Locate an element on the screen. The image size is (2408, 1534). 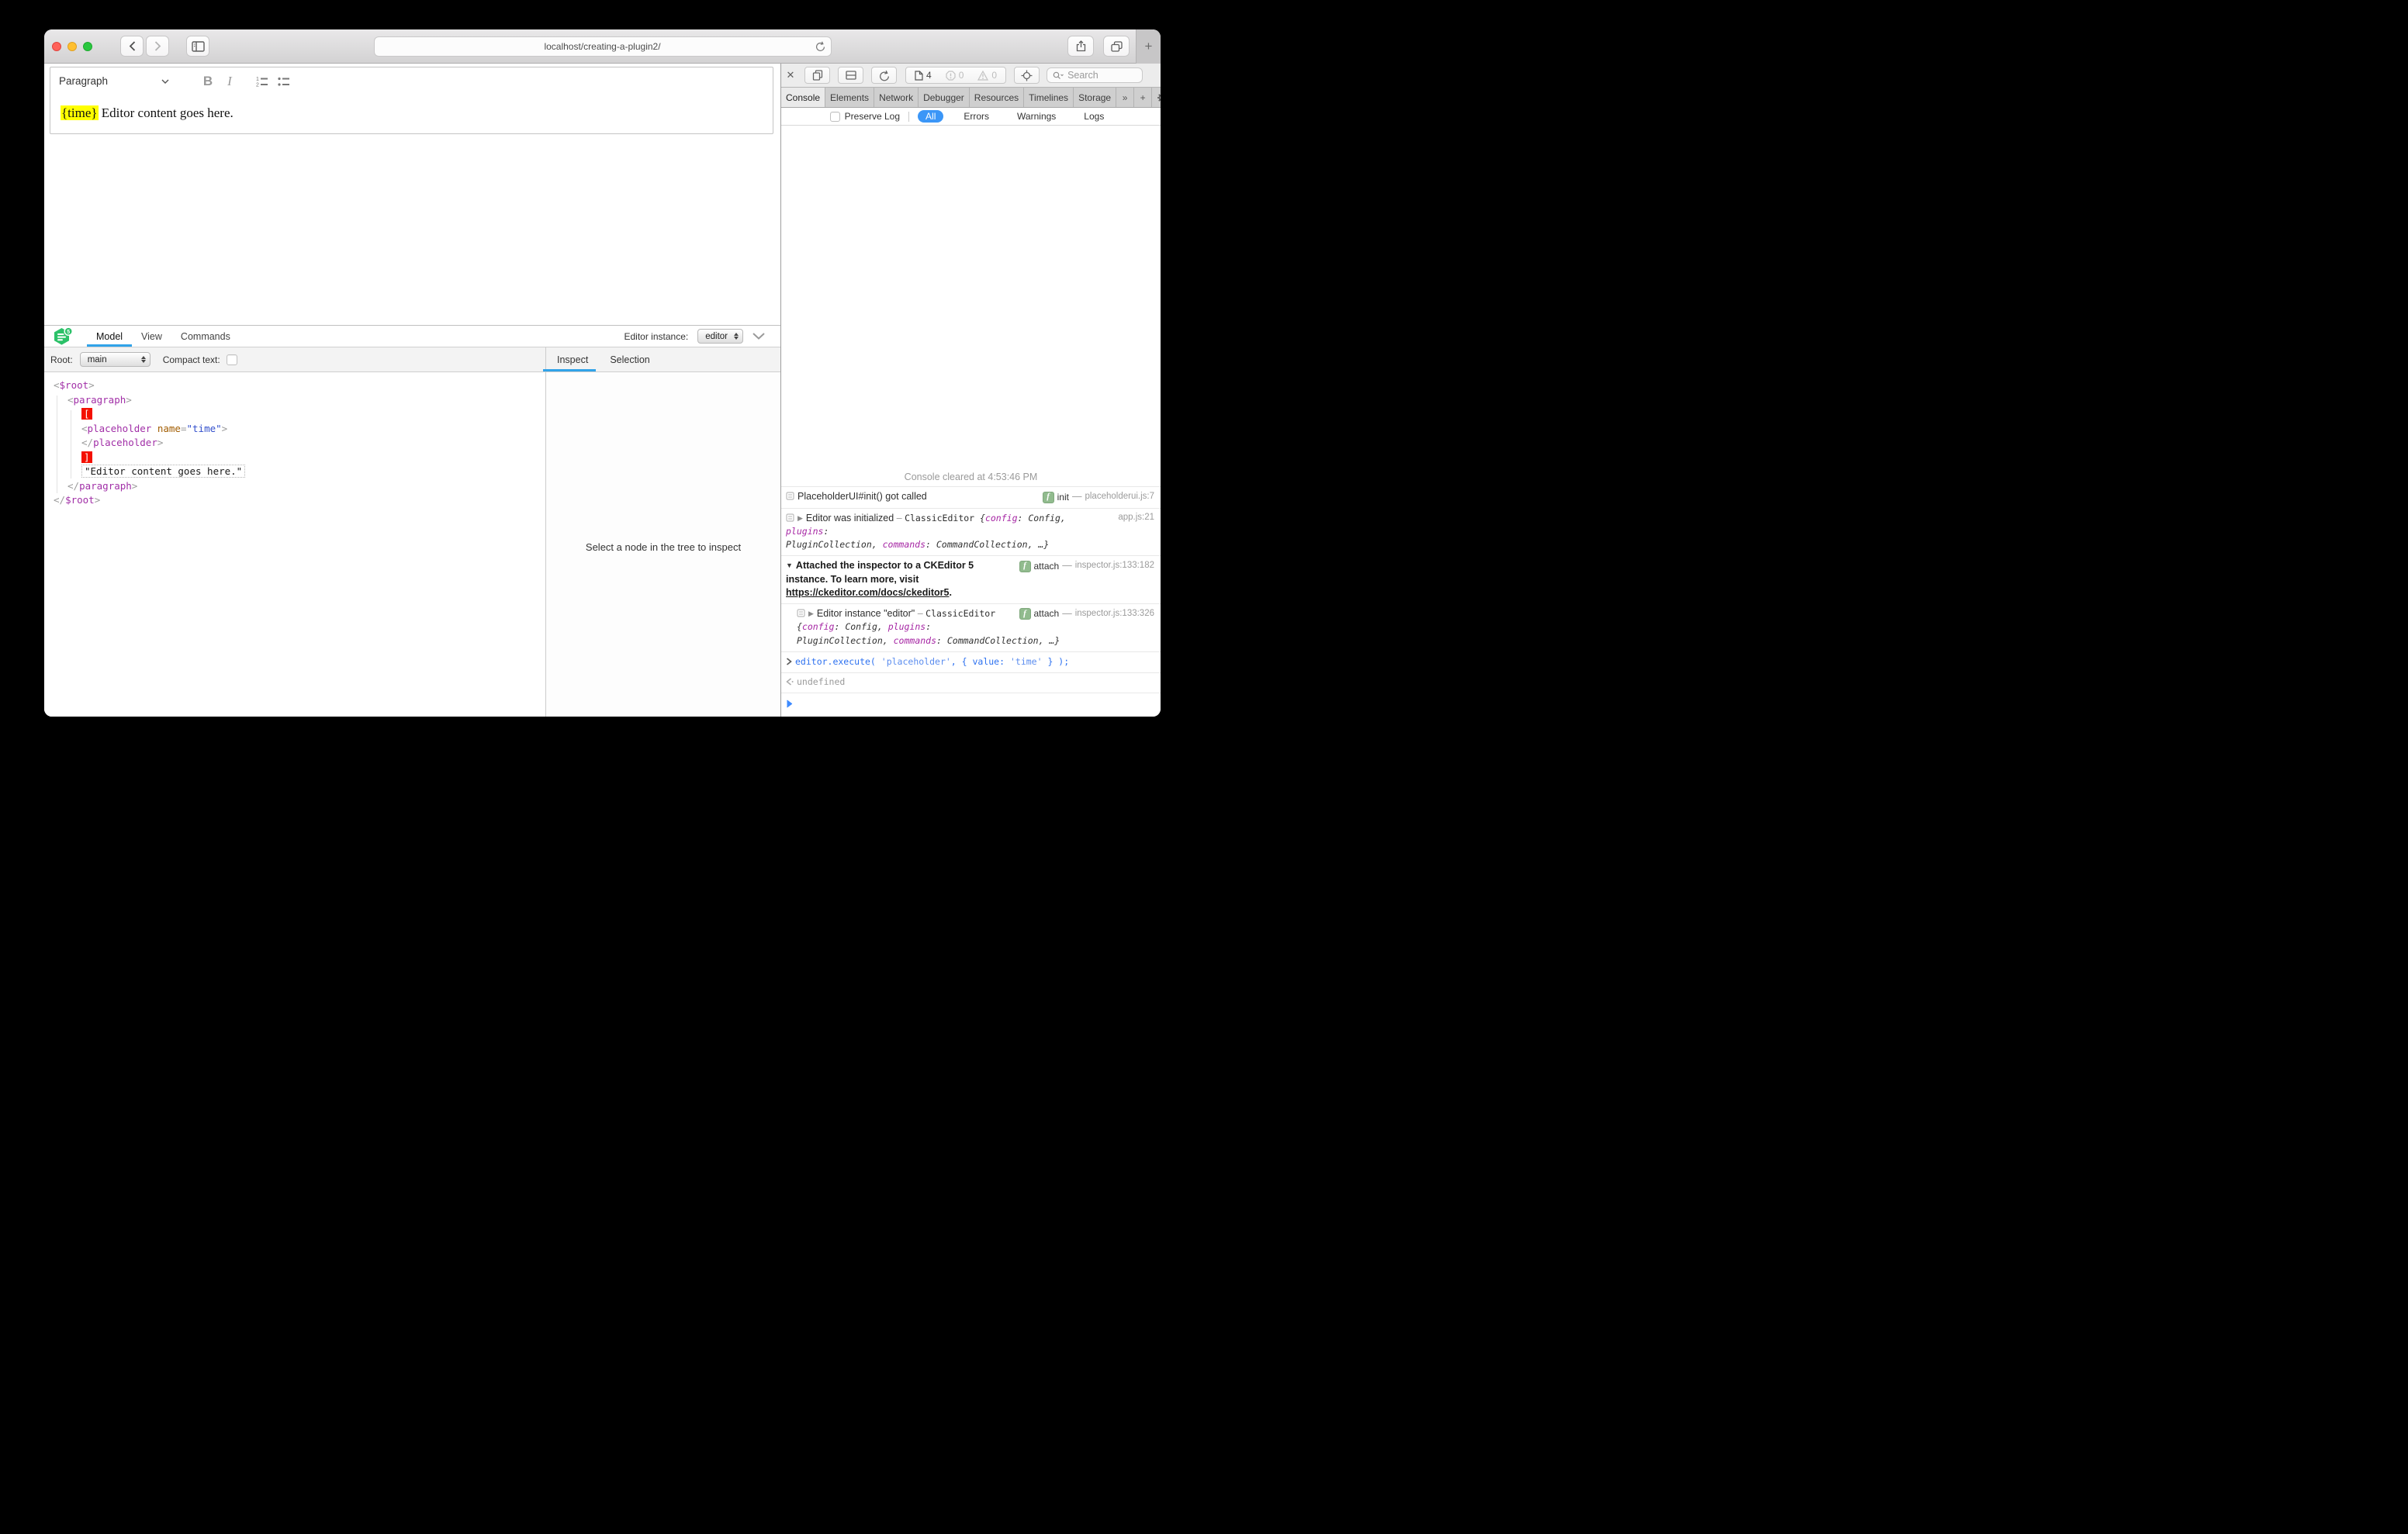
inspector-tab-commands: Commands is located at coordinates (206, 336).